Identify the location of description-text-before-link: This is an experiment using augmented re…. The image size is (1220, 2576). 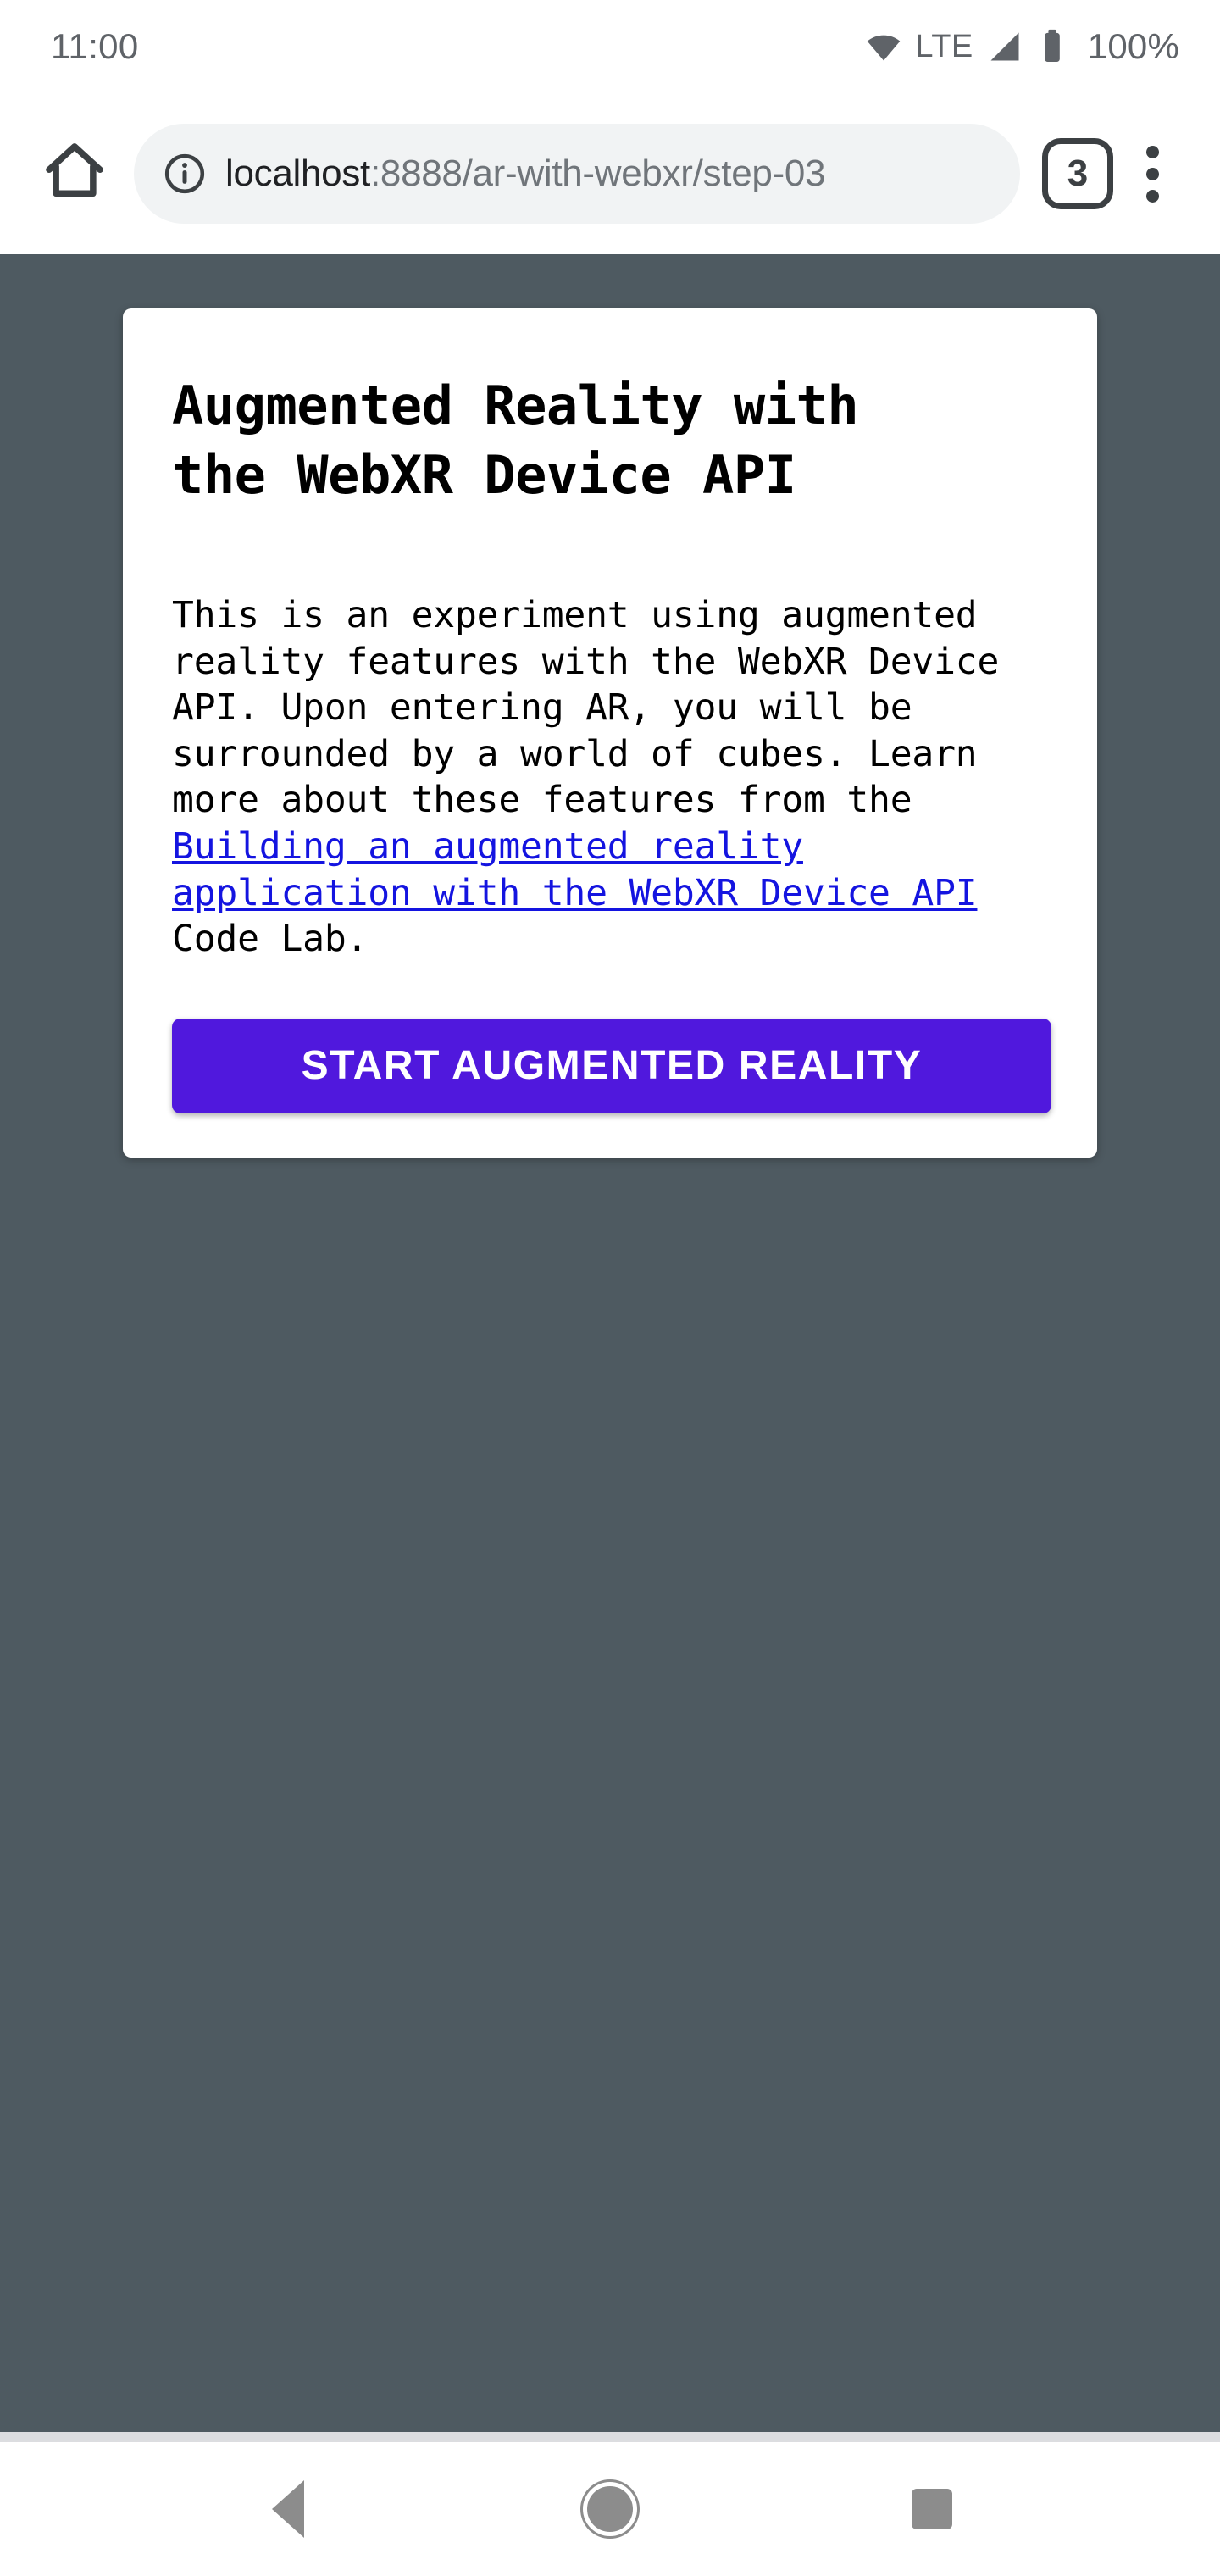
(586, 707).